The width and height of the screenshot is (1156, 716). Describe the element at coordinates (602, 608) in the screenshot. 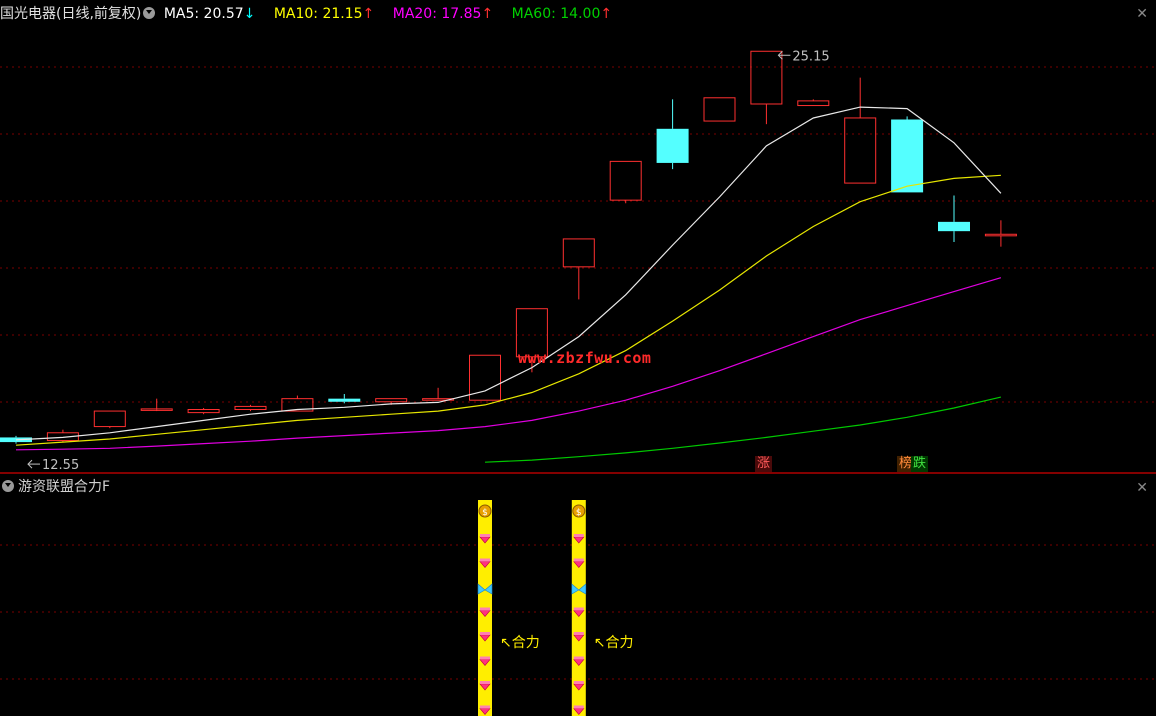

I see `signal-column-1: $ ↖合力` at that location.